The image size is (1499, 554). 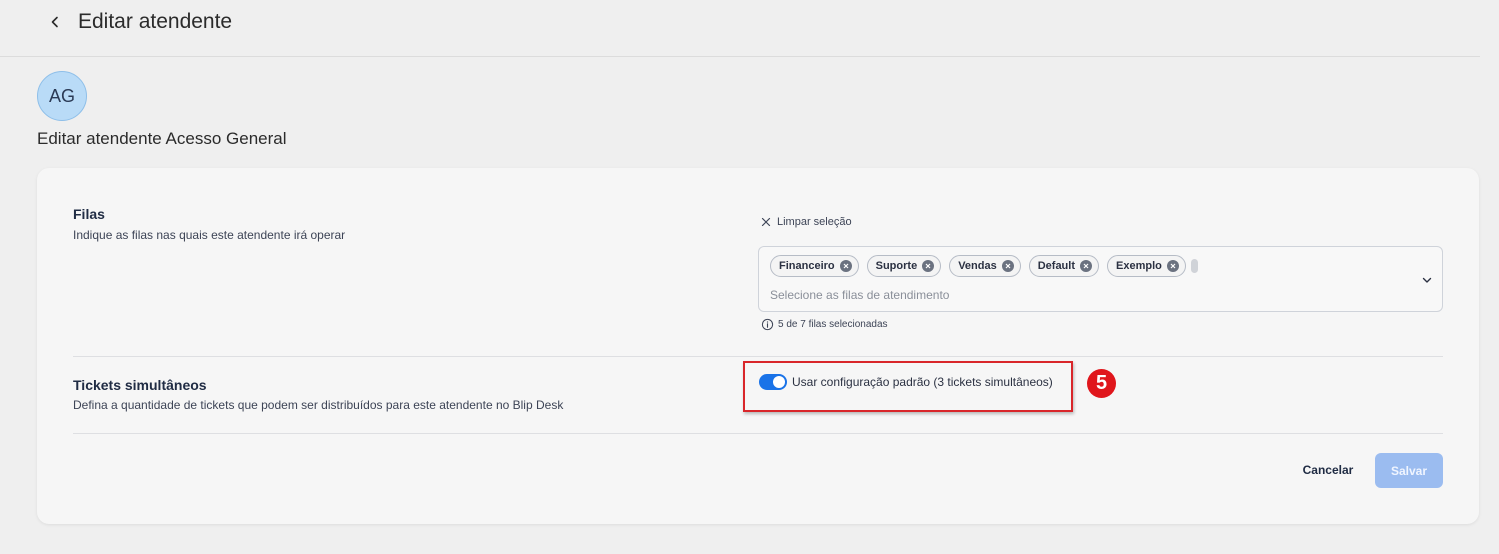 I want to click on filas-title: Filas, so click(x=89, y=214).